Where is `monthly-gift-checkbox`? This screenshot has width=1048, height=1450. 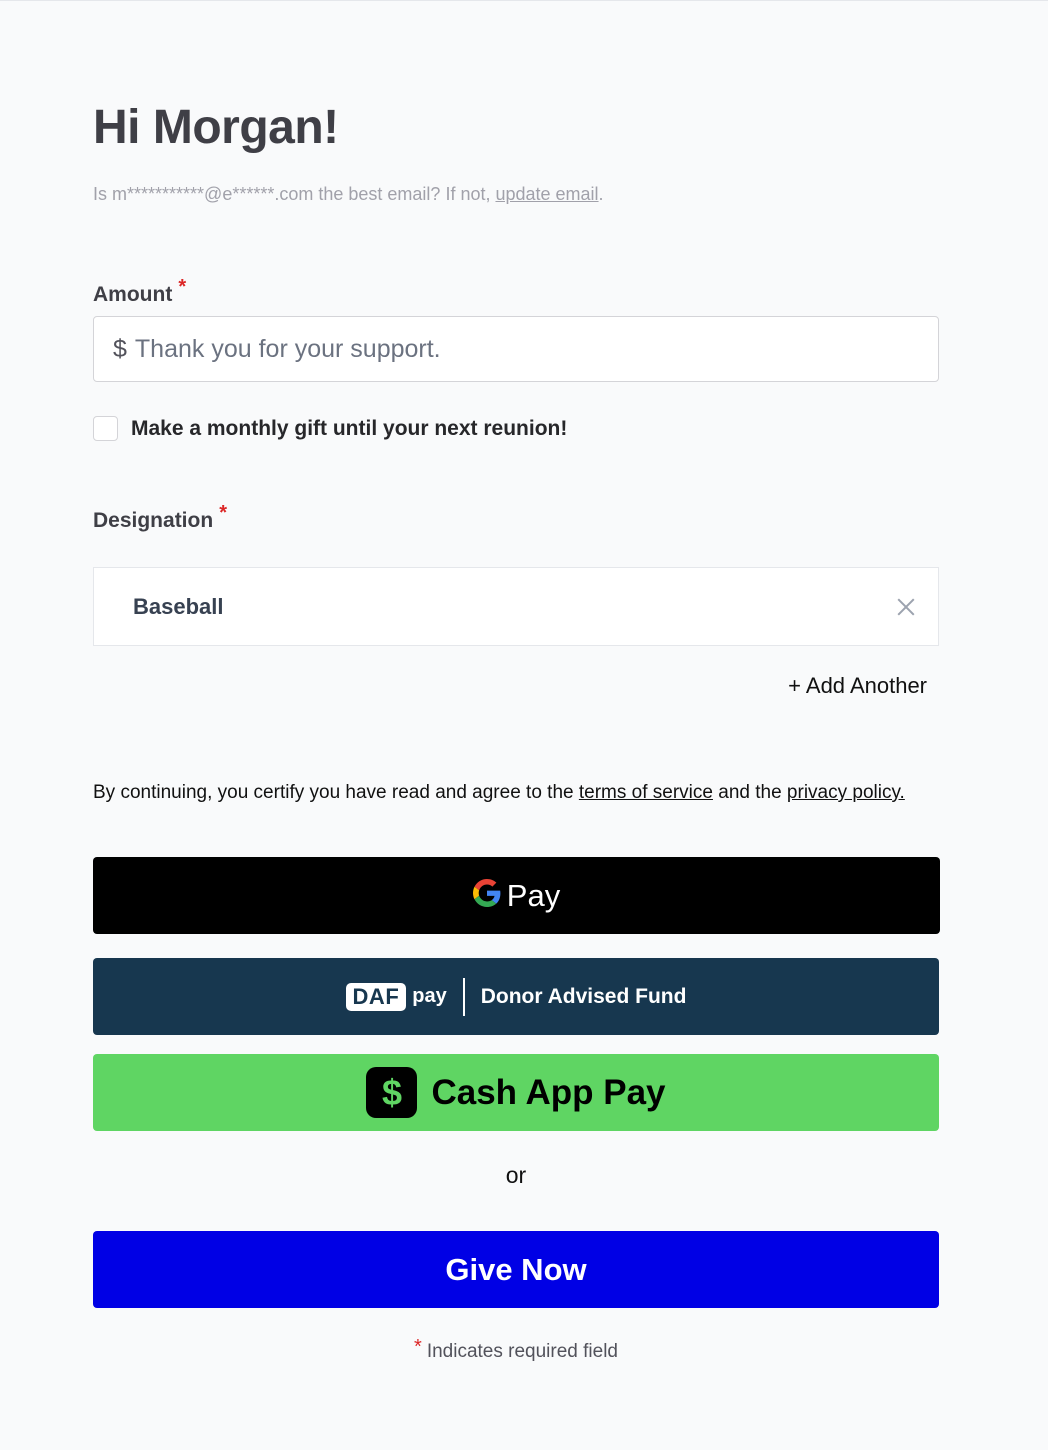 monthly-gift-checkbox is located at coordinates (105, 428).